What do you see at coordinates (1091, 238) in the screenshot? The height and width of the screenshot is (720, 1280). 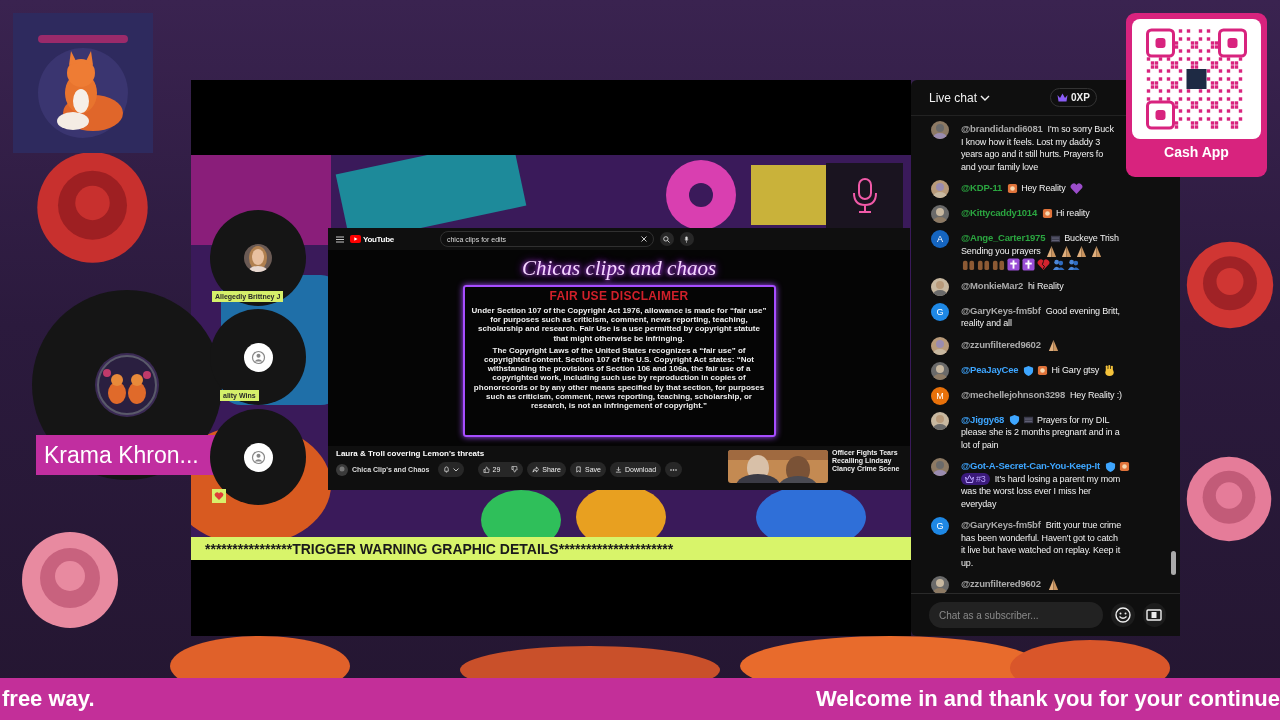 I see `message-text: Buckeye Trish` at bounding box center [1091, 238].